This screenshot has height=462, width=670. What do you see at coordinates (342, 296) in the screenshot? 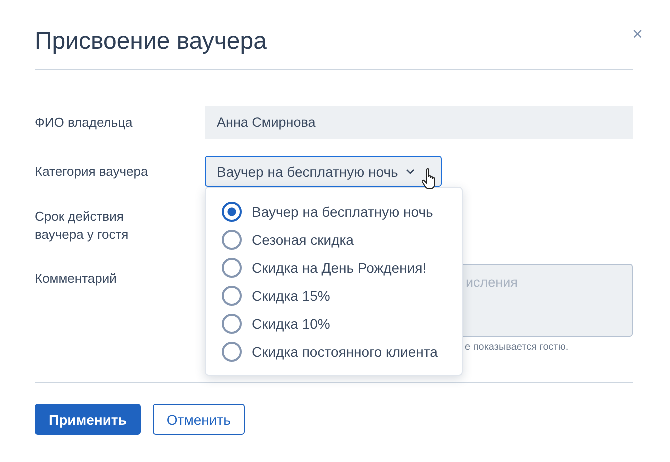
I see `menu-option: Скидка 15%` at bounding box center [342, 296].